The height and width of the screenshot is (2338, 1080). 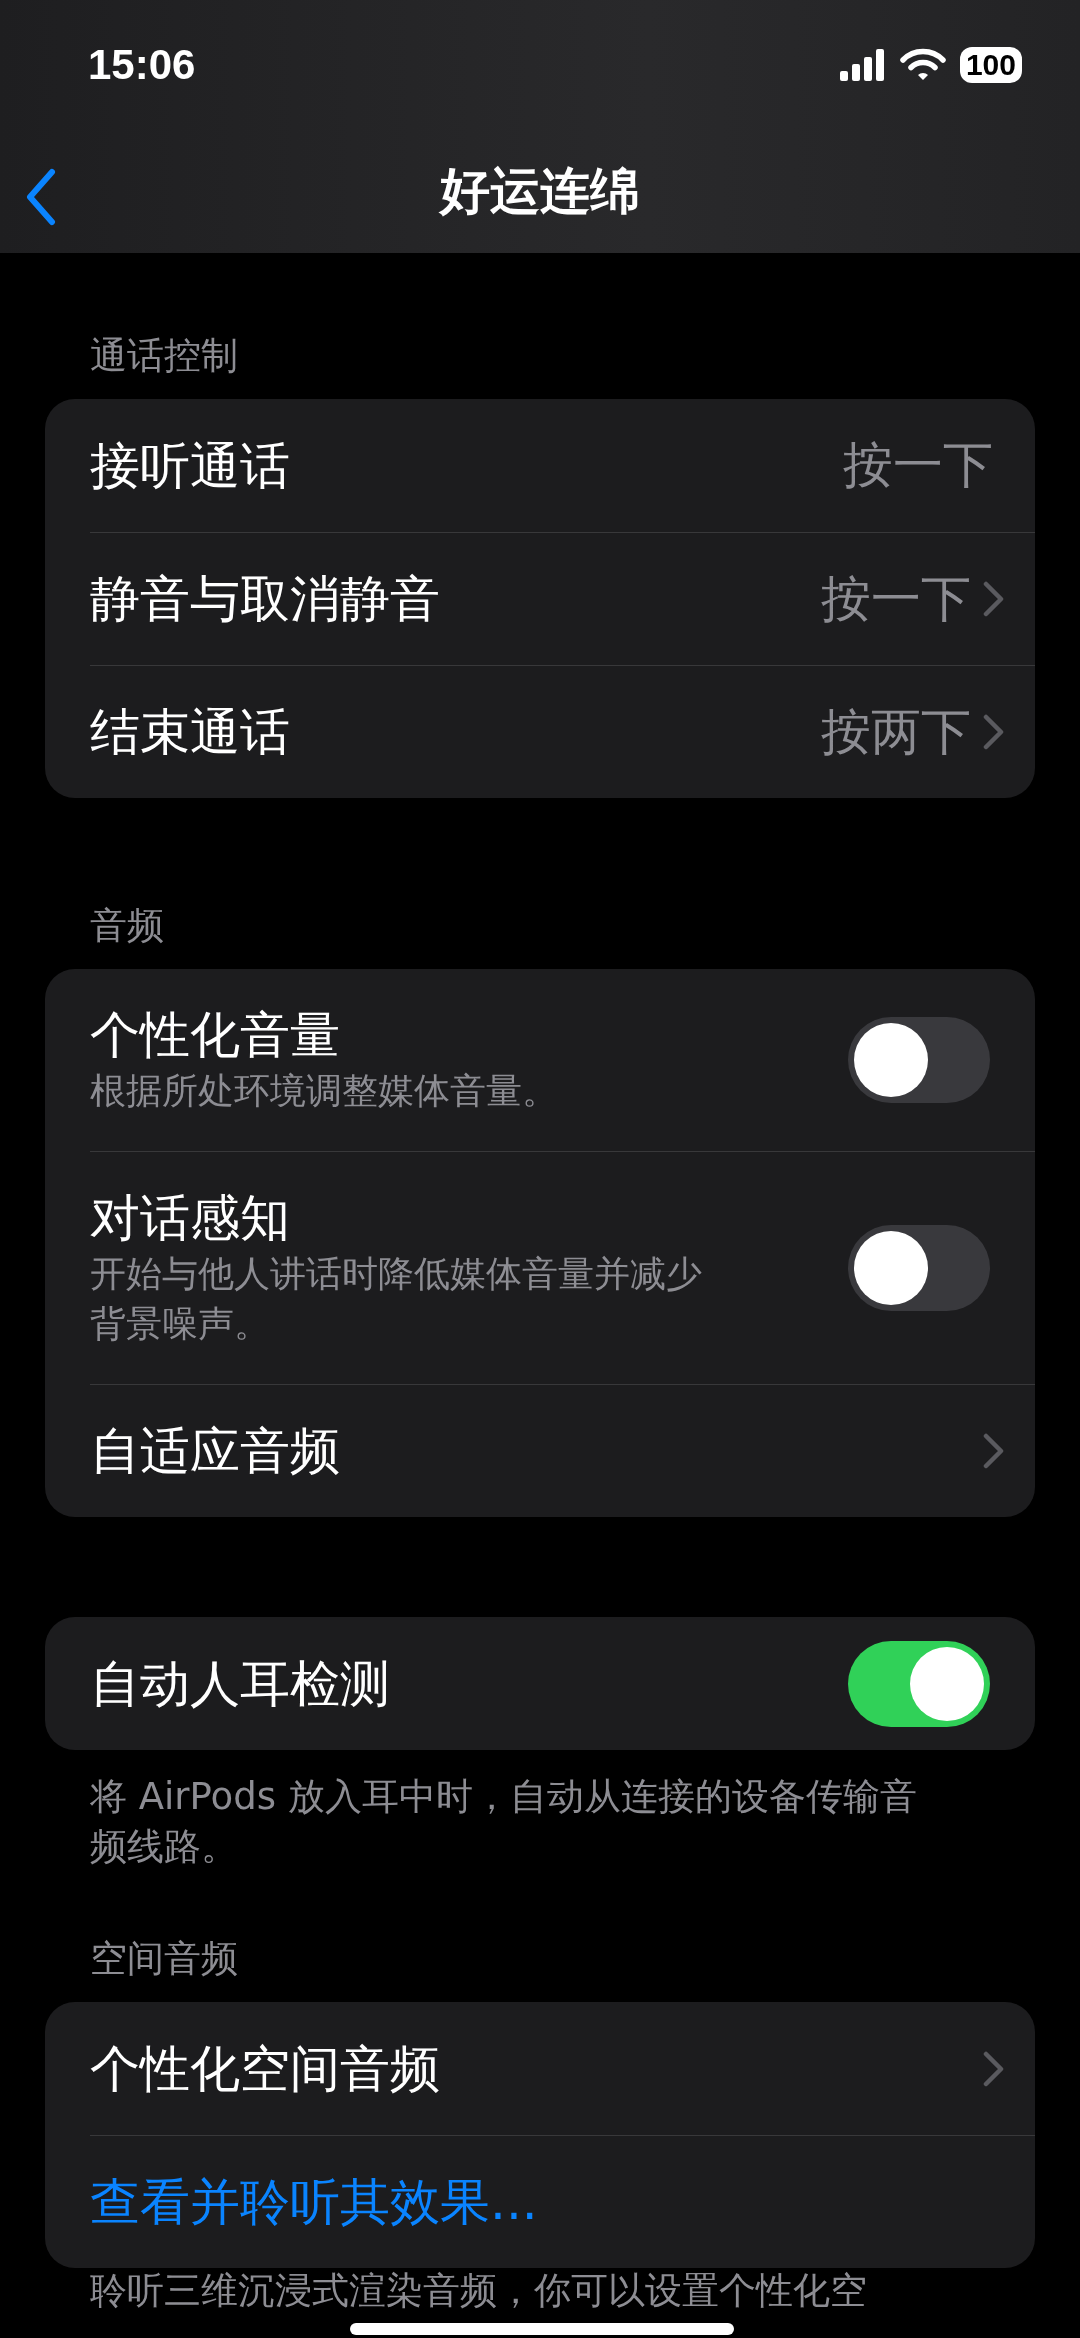 What do you see at coordinates (396, 1299) in the screenshot?
I see `row-subtitle: 开始与他人讲话时降低媒体音量并减少背景噪声。` at bounding box center [396, 1299].